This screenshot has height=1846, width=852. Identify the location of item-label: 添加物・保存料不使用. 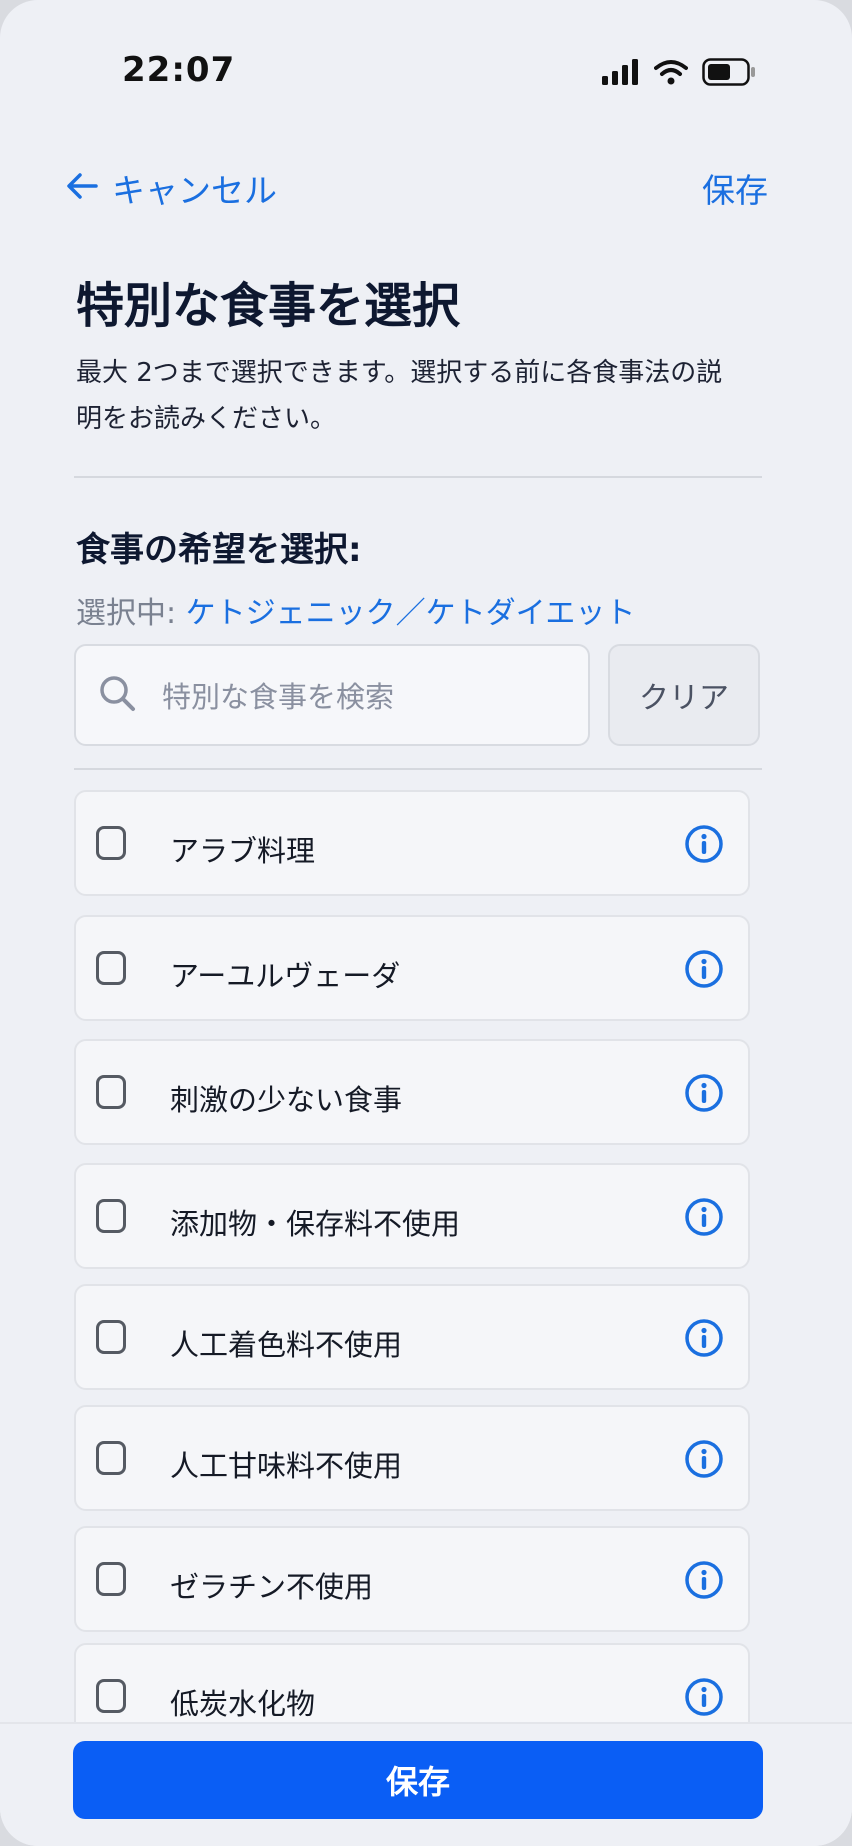
(315, 1224).